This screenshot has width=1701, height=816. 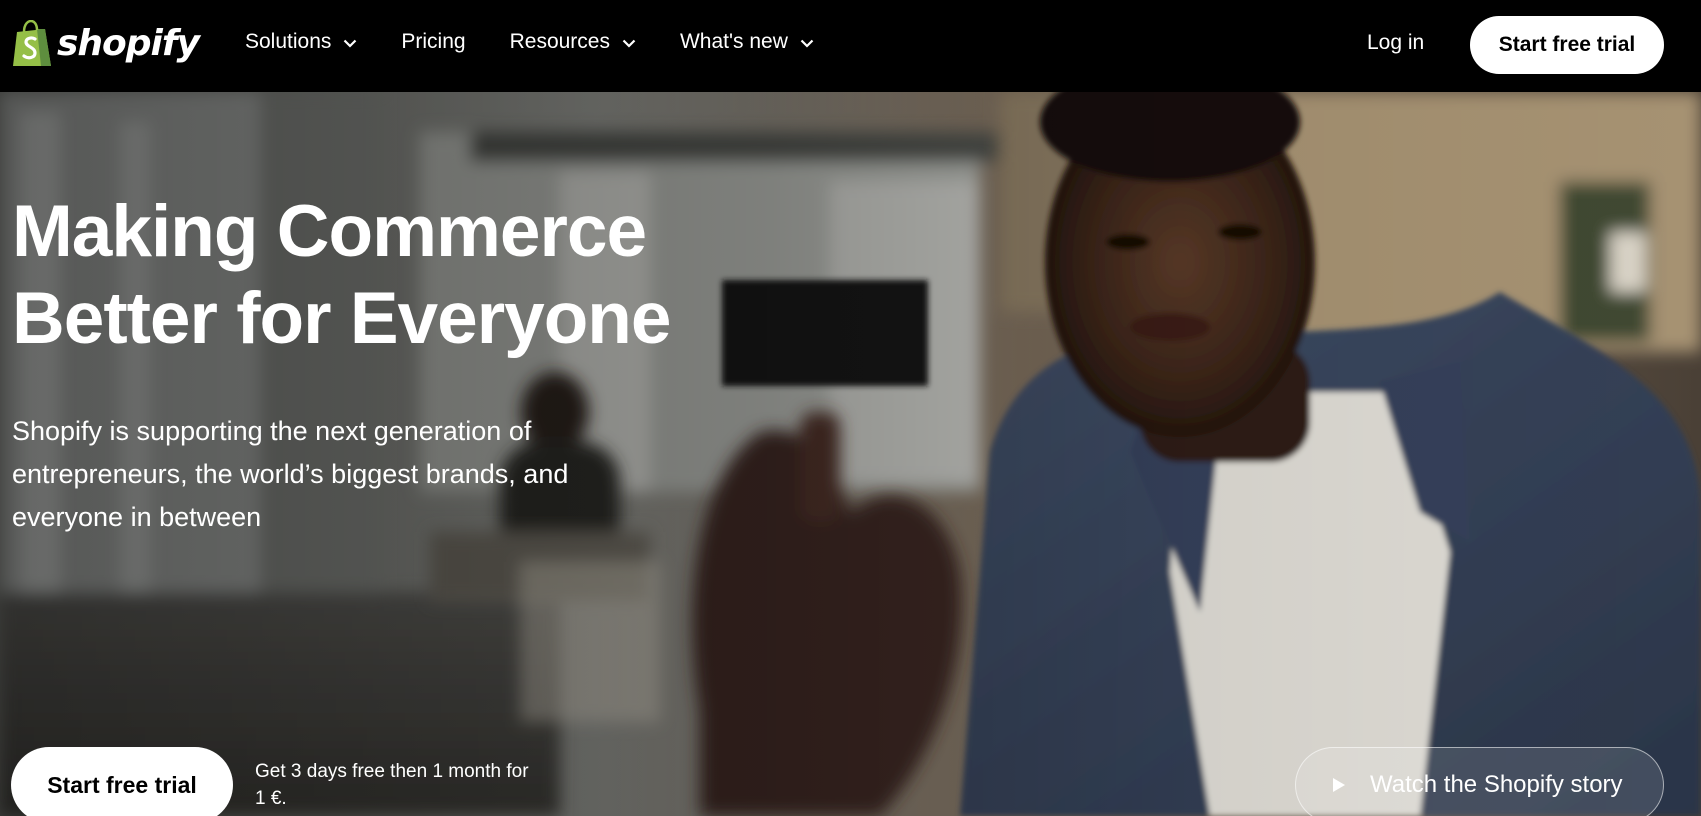 I want to click on nav-resources: Resources, so click(x=573, y=42).